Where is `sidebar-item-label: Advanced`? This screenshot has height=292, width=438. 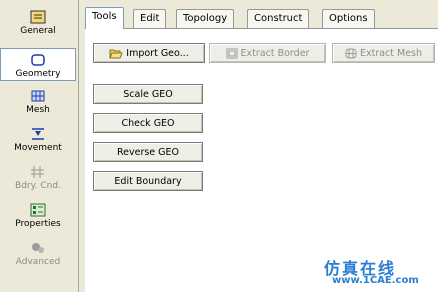
sidebar-item-label: Advanced is located at coordinates (38, 262).